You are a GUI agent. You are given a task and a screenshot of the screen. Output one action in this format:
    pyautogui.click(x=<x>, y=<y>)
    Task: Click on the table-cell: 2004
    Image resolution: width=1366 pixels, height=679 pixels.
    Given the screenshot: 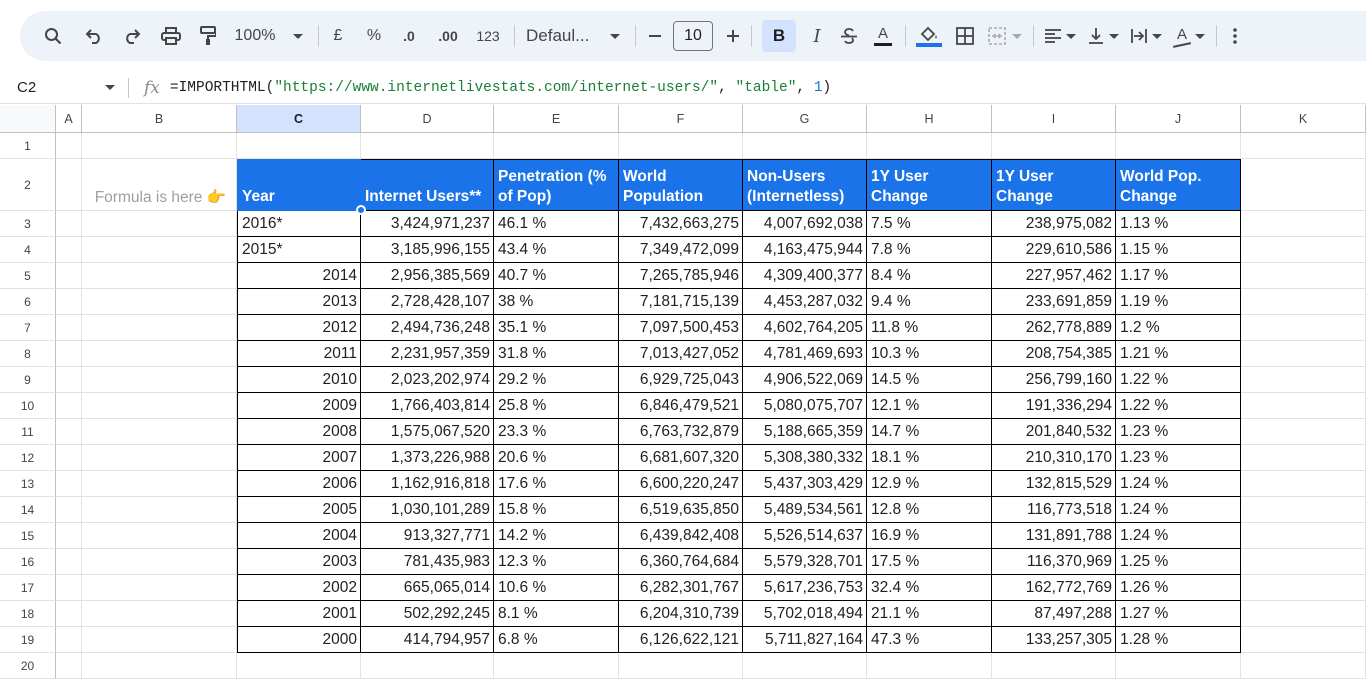 What is the action you would take?
    pyautogui.click(x=299, y=536)
    